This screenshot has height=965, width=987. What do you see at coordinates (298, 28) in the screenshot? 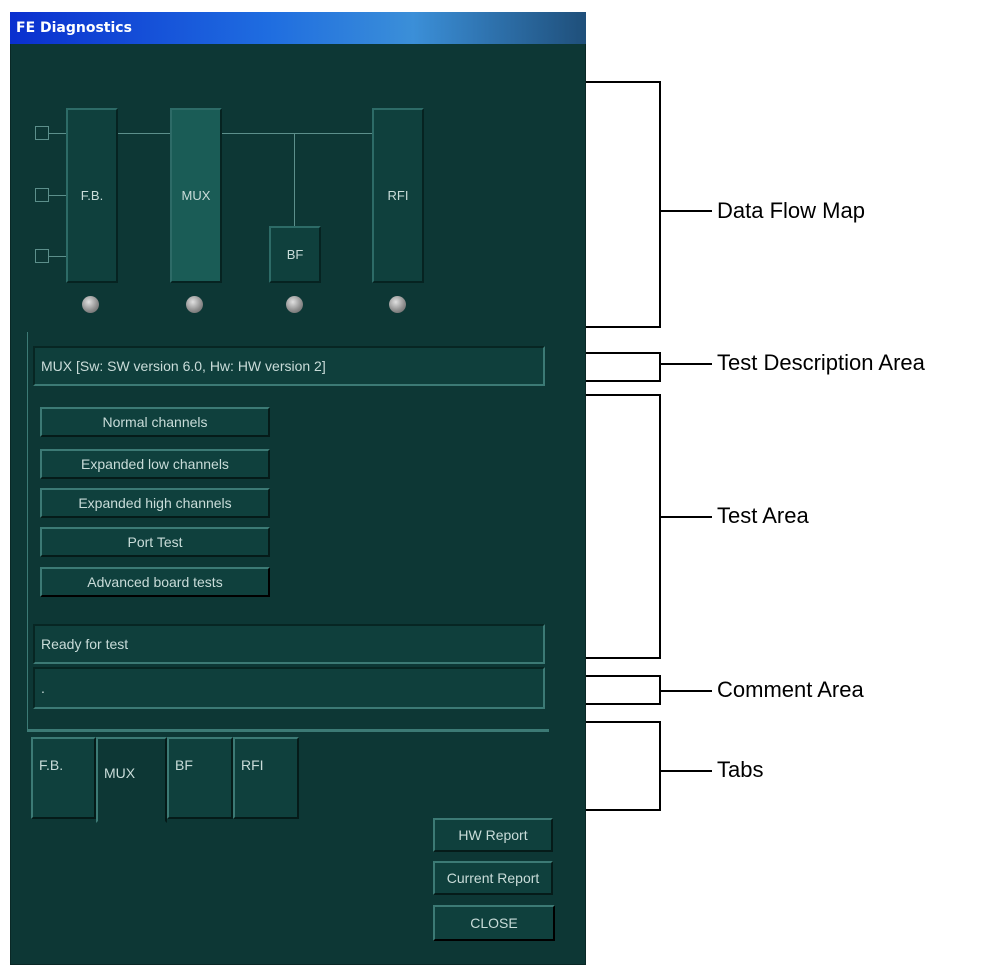
I see `title-bar: FE Diagnostics` at bounding box center [298, 28].